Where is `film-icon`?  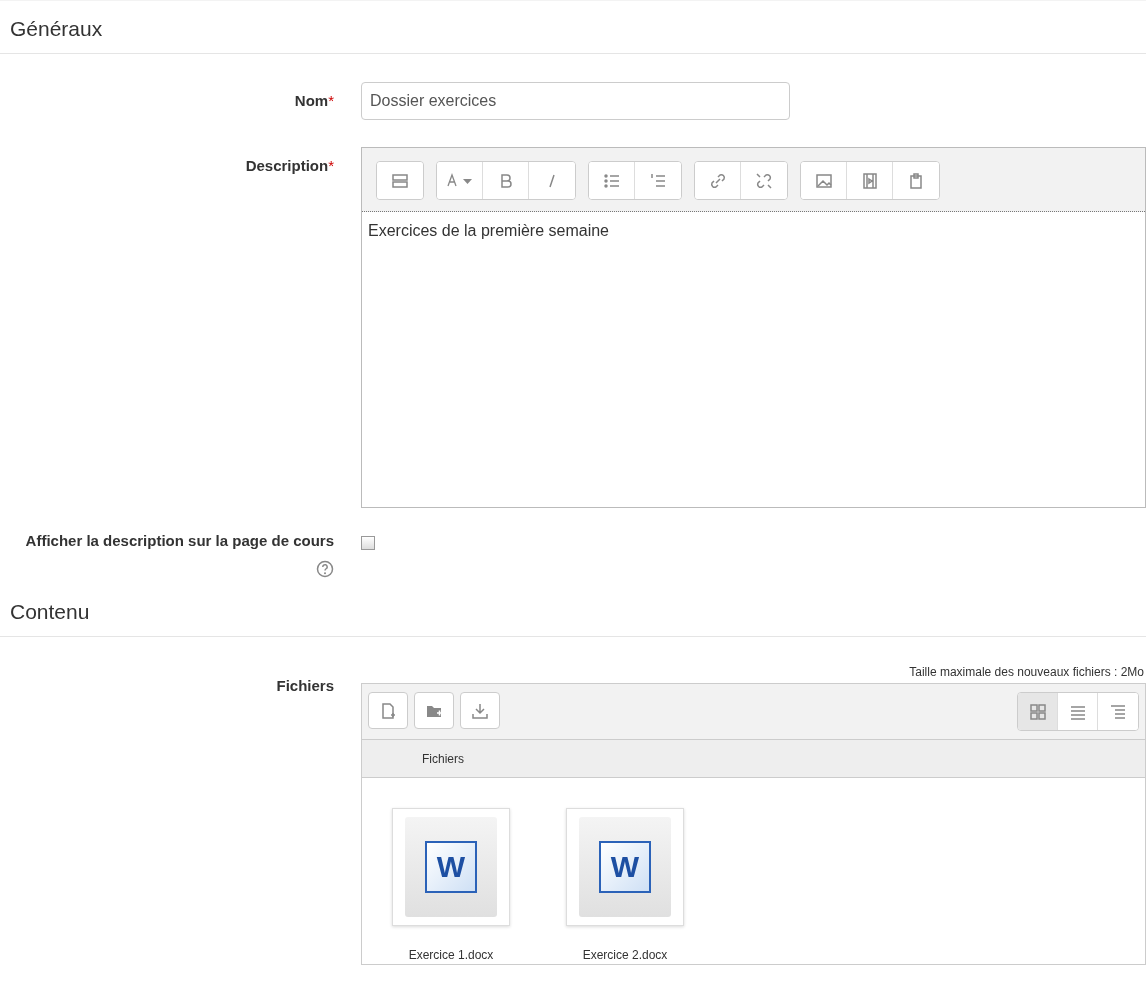
film-icon is located at coordinates (869, 180).